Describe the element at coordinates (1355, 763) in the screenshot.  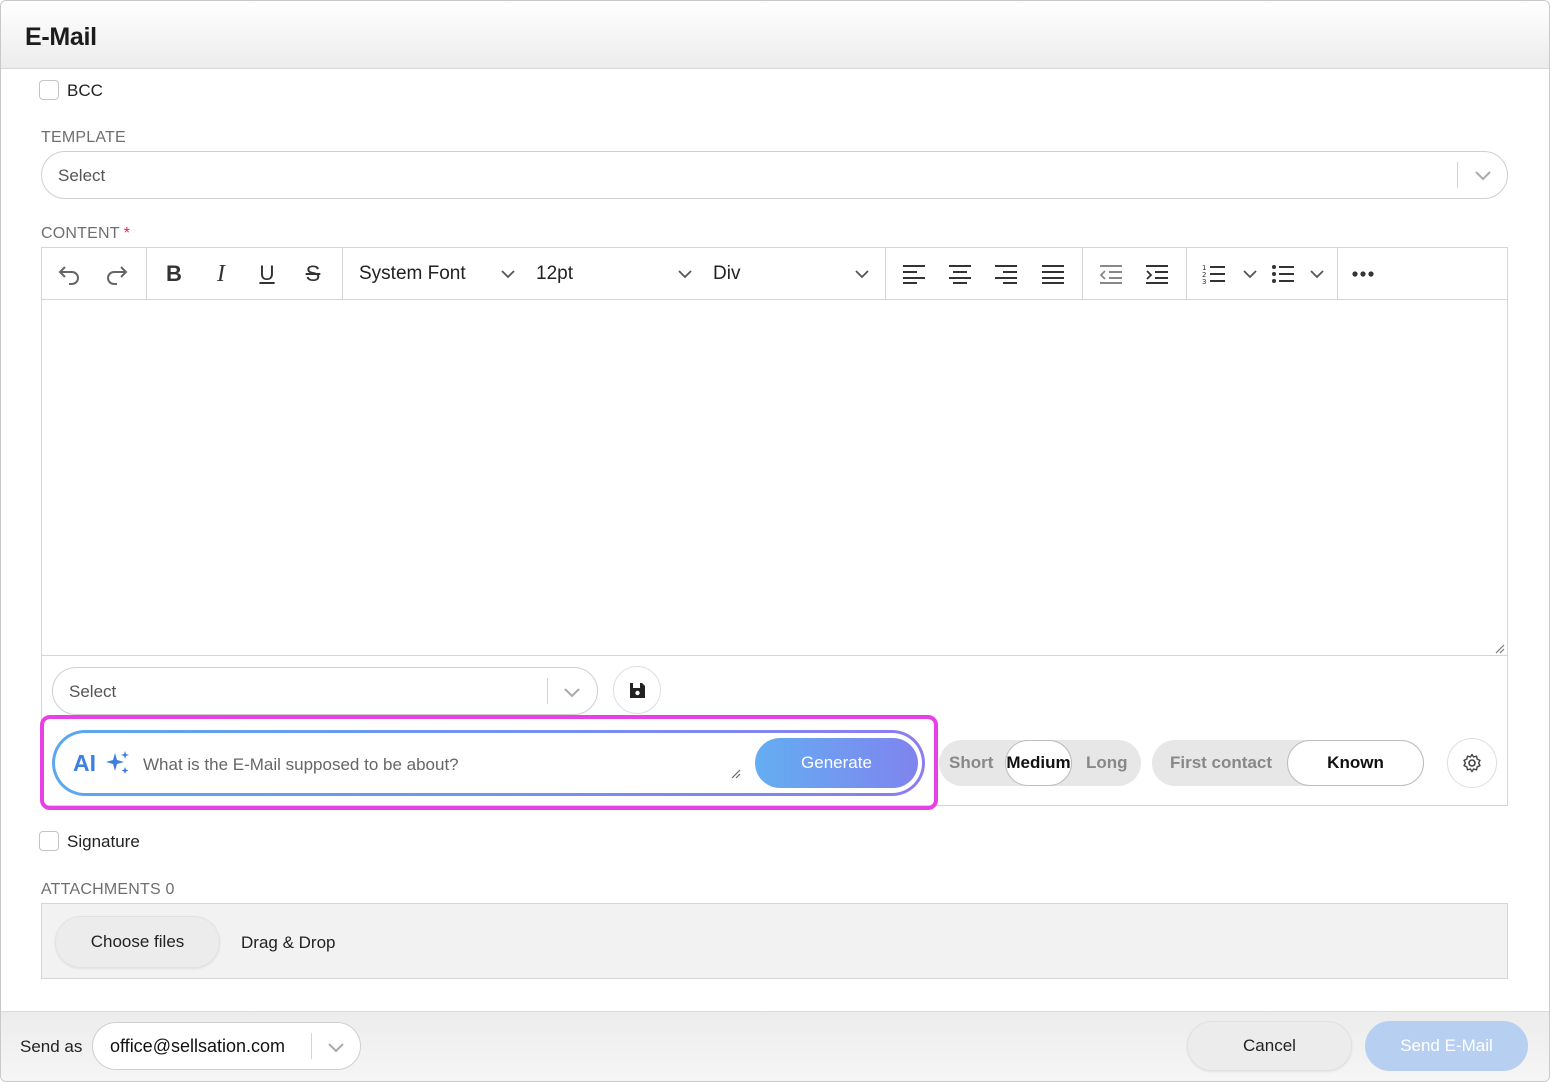
I see `relationship-option-known: Known` at that location.